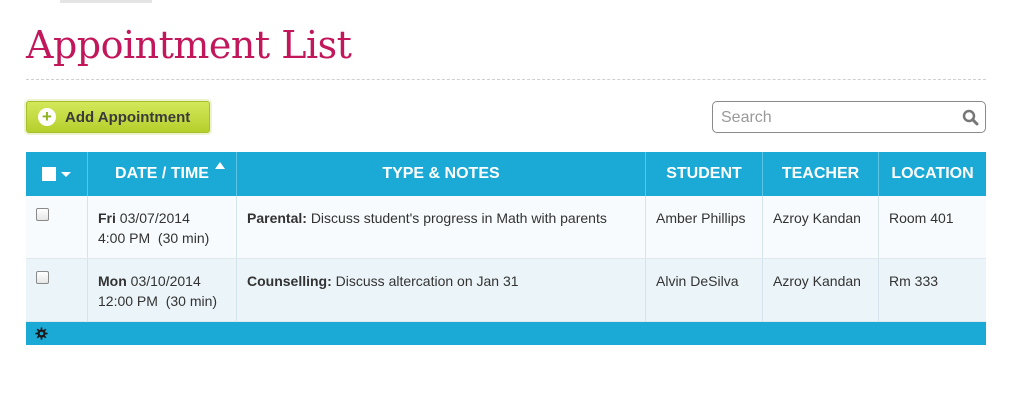  I want to click on appointment-day: Fri, so click(107, 218).